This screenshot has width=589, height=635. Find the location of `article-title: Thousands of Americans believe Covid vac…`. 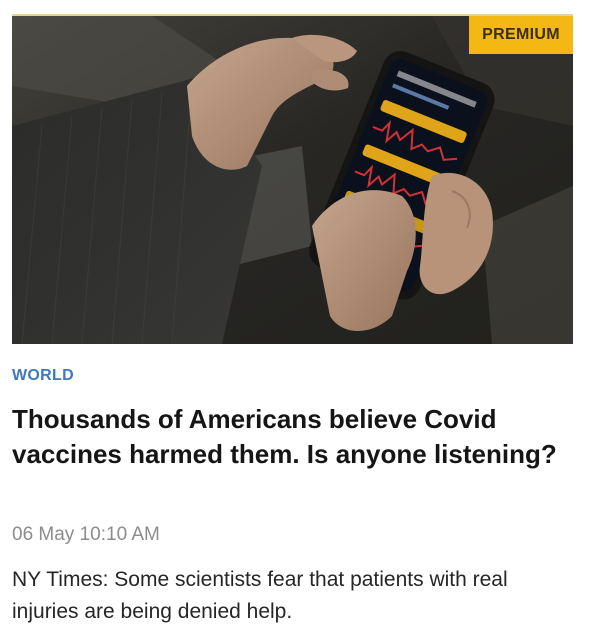

article-title: Thousands of Americans believe Covid vac… is located at coordinates (292, 437).